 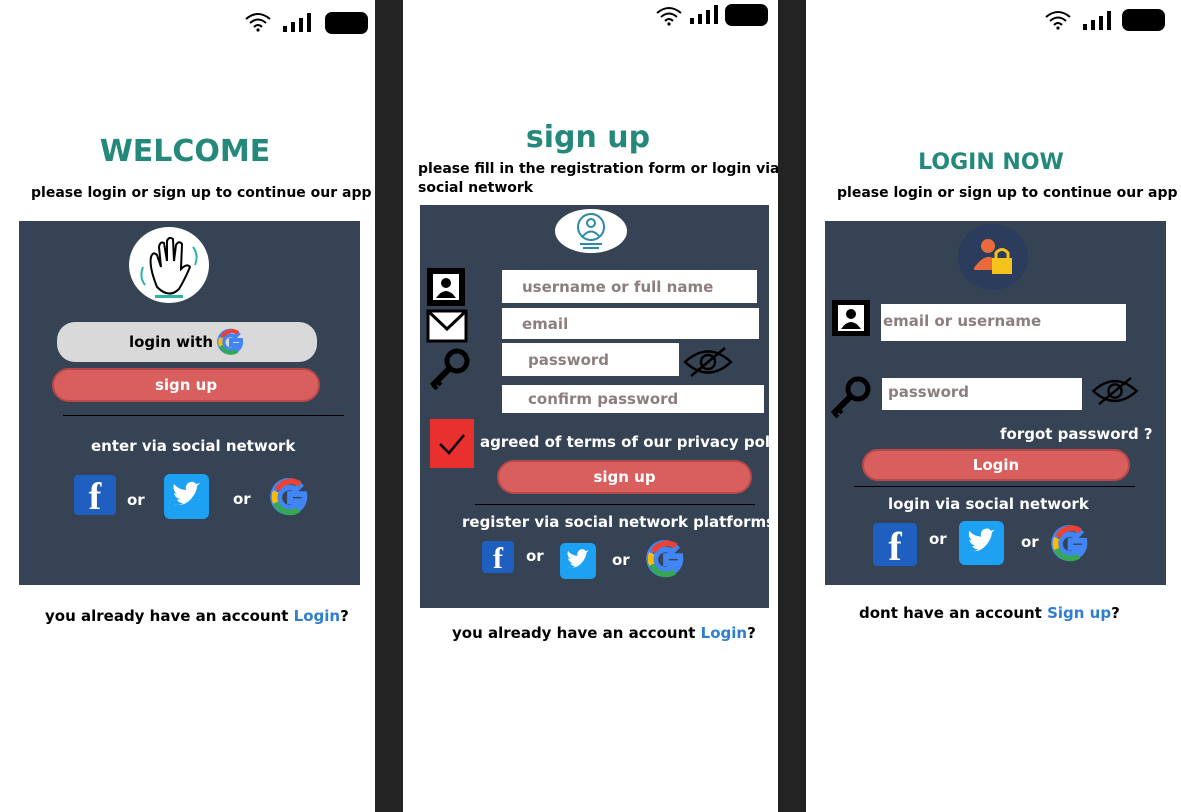 What do you see at coordinates (630, 323) in the screenshot?
I see `email-field: email` at bounding box center [630, 323].